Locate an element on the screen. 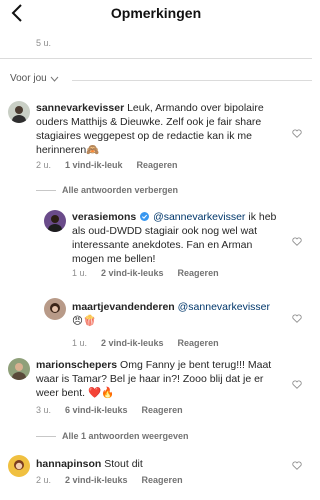  comment-body: Stout dit is located at coordinates (123, 464).